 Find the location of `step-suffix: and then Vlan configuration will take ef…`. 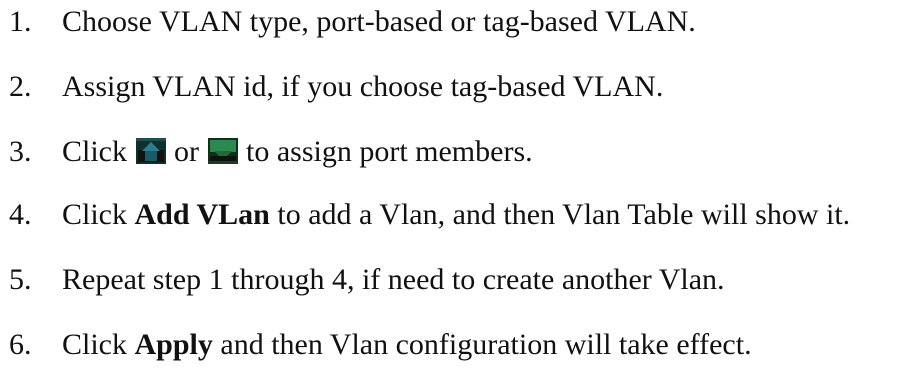

step-suffix: and then Vlan configuration will take ef… is located at coordinates (486, 344).